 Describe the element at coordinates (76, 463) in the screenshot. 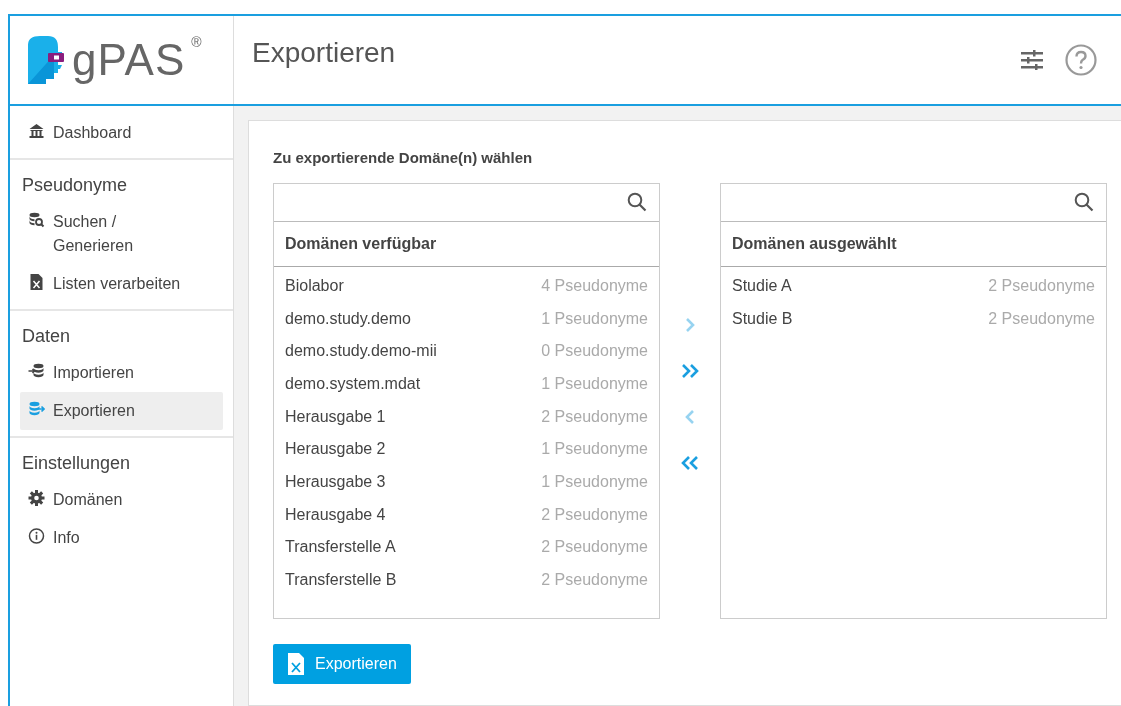

I see `sidebar-heading: Einstellungen` at that location.